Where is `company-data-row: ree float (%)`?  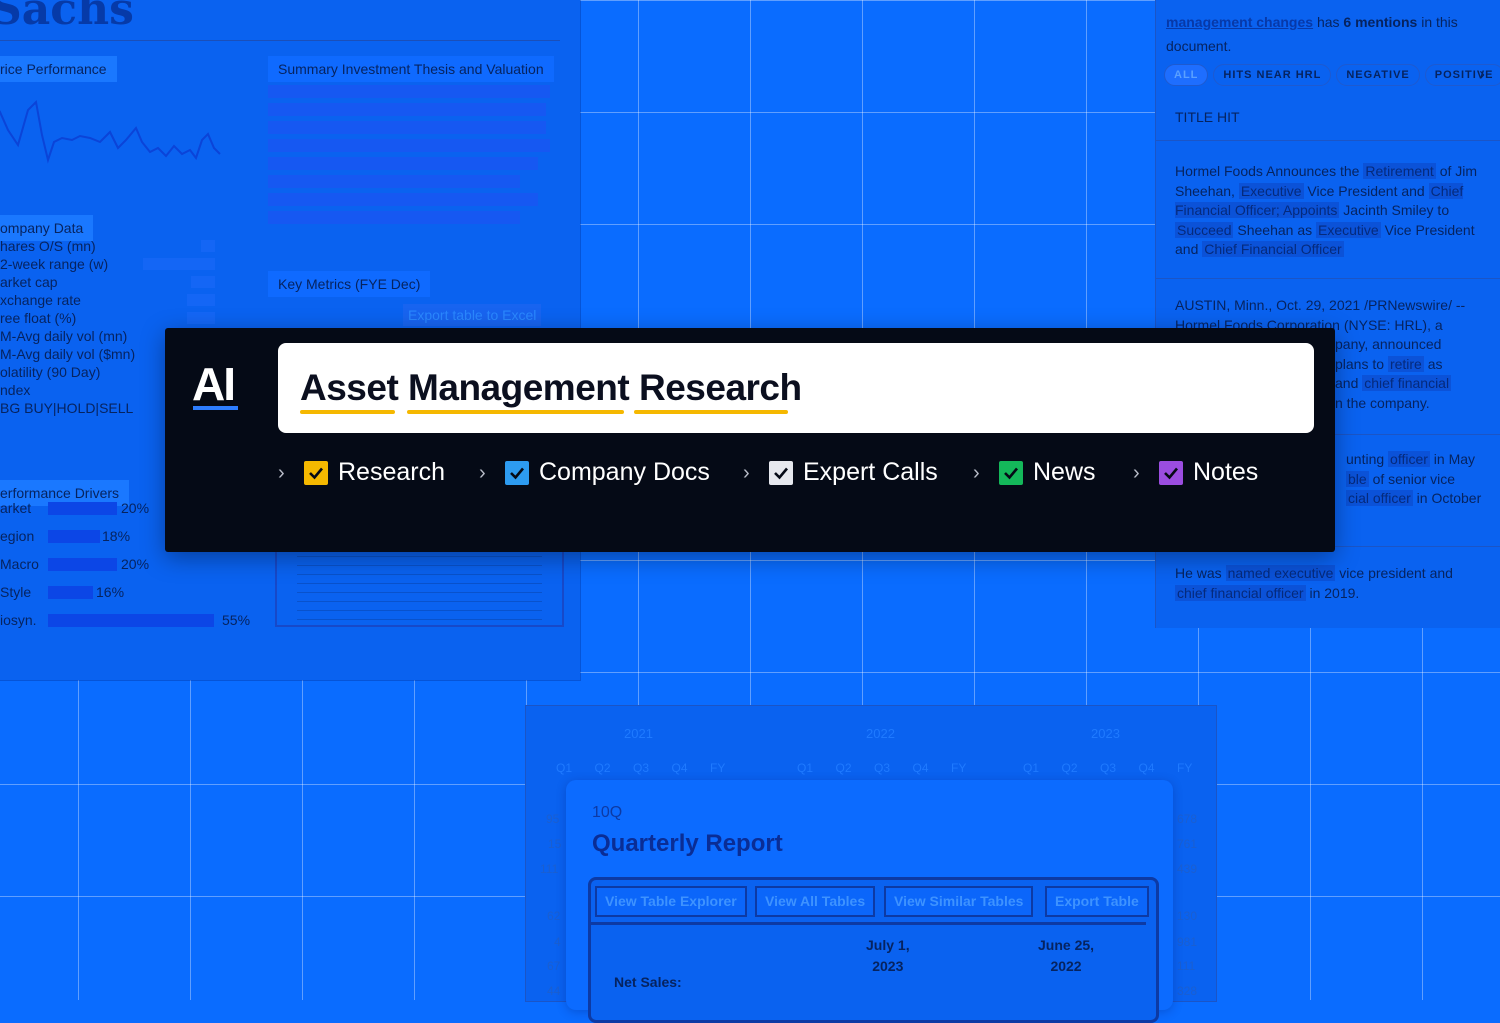 company-data-row: ree float (%) is located at coordinates (107, 319).